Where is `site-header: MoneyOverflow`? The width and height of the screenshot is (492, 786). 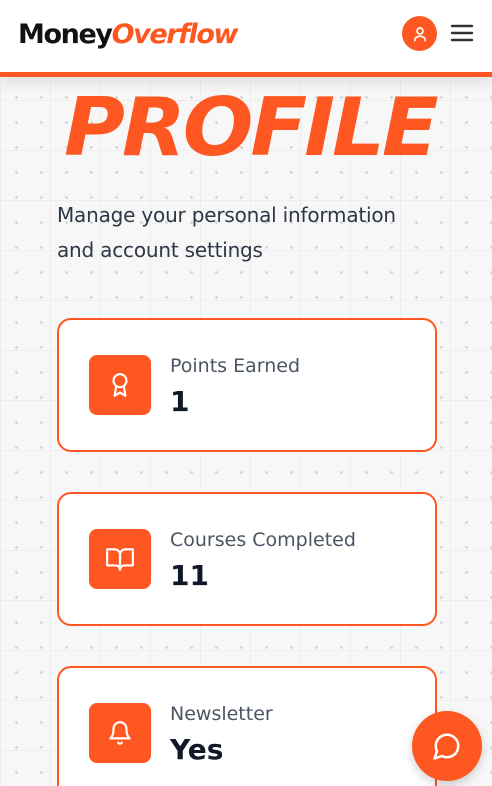 site-header: MoneyOverflow is located at coordinates (246, 38).